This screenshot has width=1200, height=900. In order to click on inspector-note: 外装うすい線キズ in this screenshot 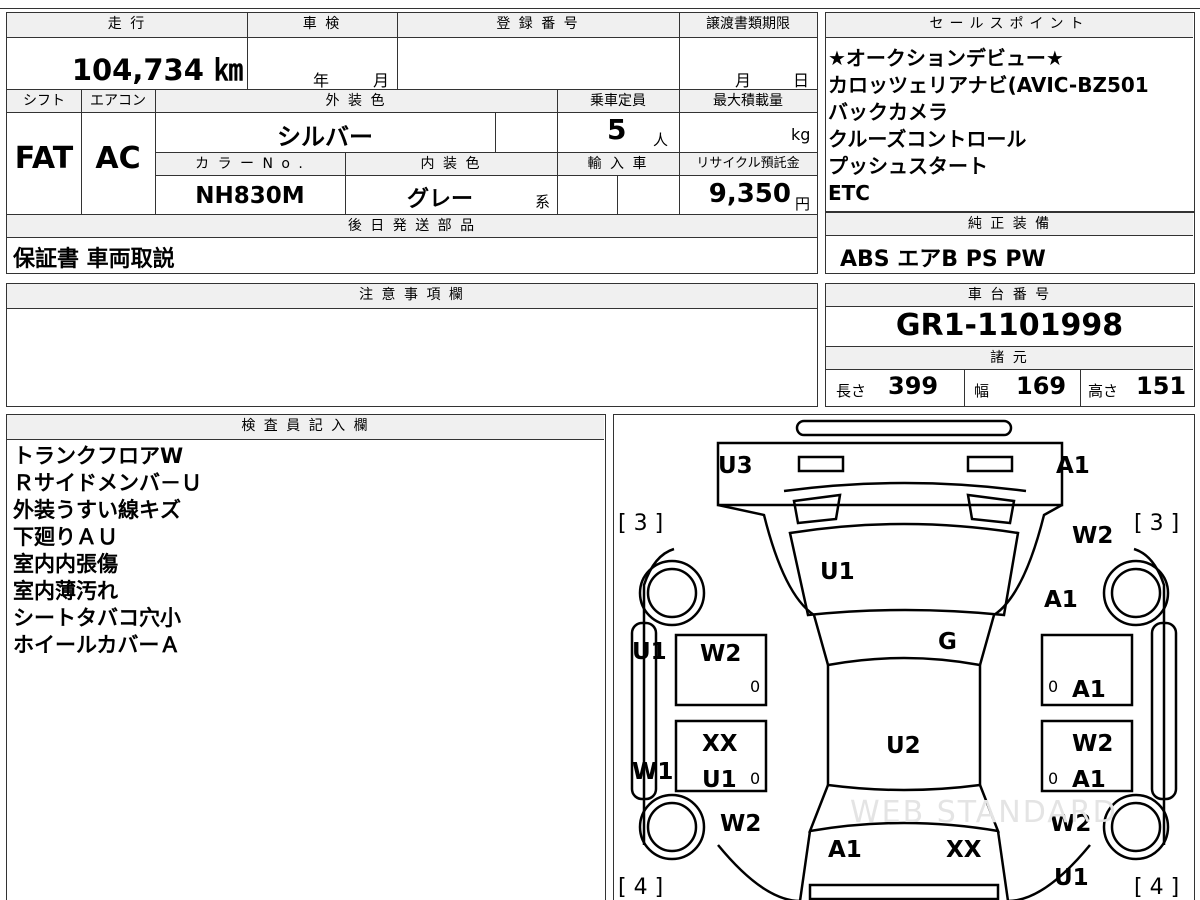, I will do `click(97, 510)`.